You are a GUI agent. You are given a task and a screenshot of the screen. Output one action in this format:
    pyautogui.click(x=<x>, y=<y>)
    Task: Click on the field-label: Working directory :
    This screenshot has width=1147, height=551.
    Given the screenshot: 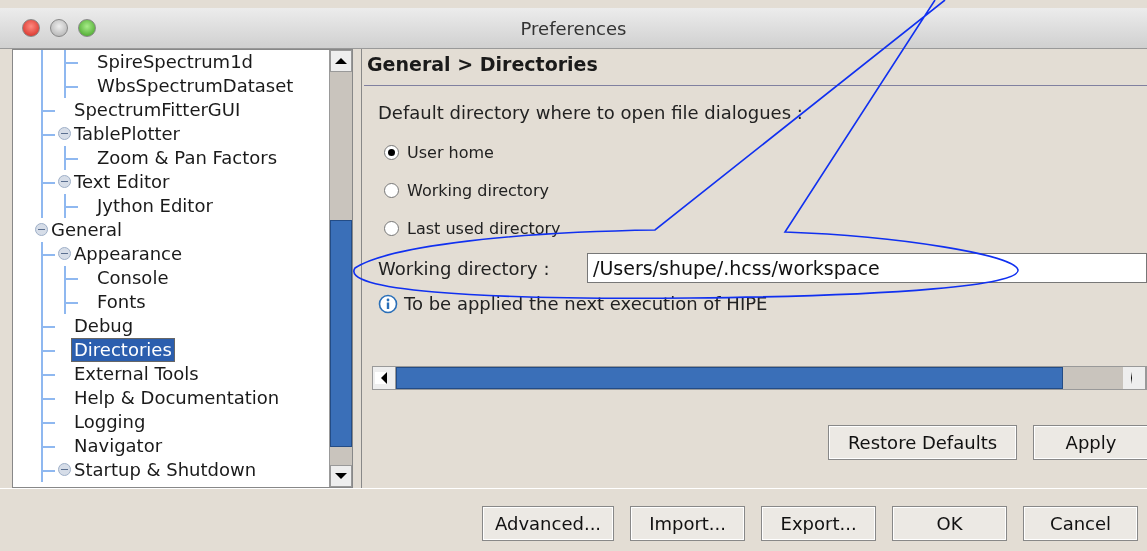 What is the action you would take?
    pyautogui.click(x=464, y=268)
    